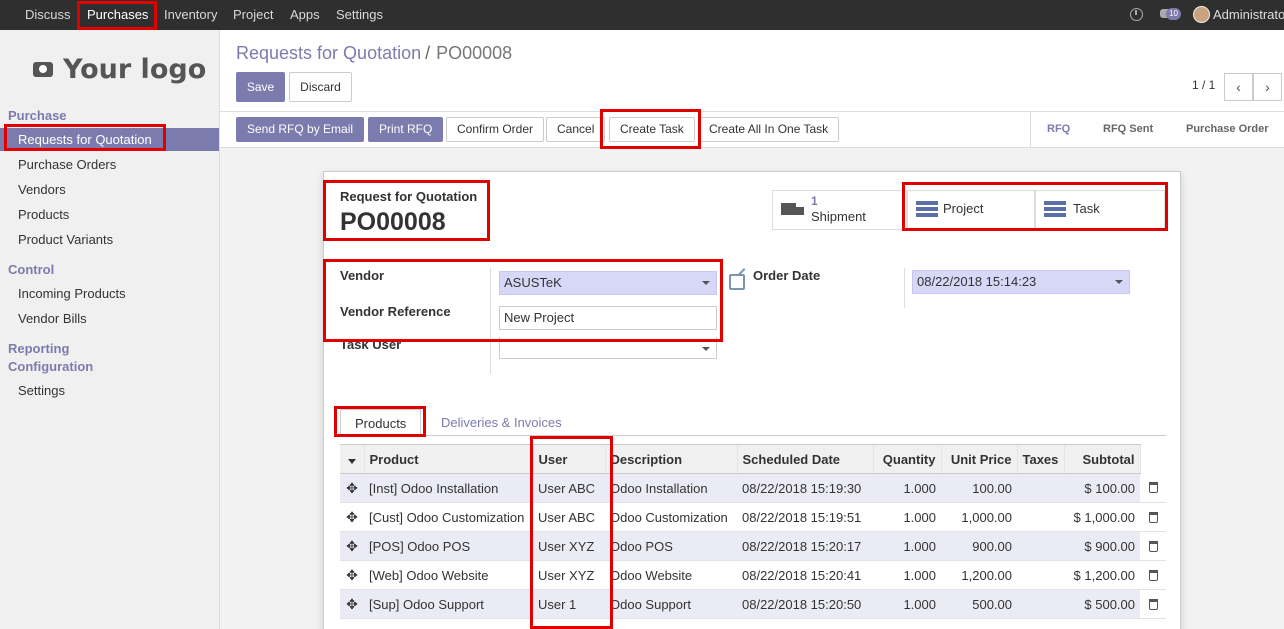 The height and width of the screenshot is (629, 1284). I want to click on project-smart-button: Project, so click(971, 210).